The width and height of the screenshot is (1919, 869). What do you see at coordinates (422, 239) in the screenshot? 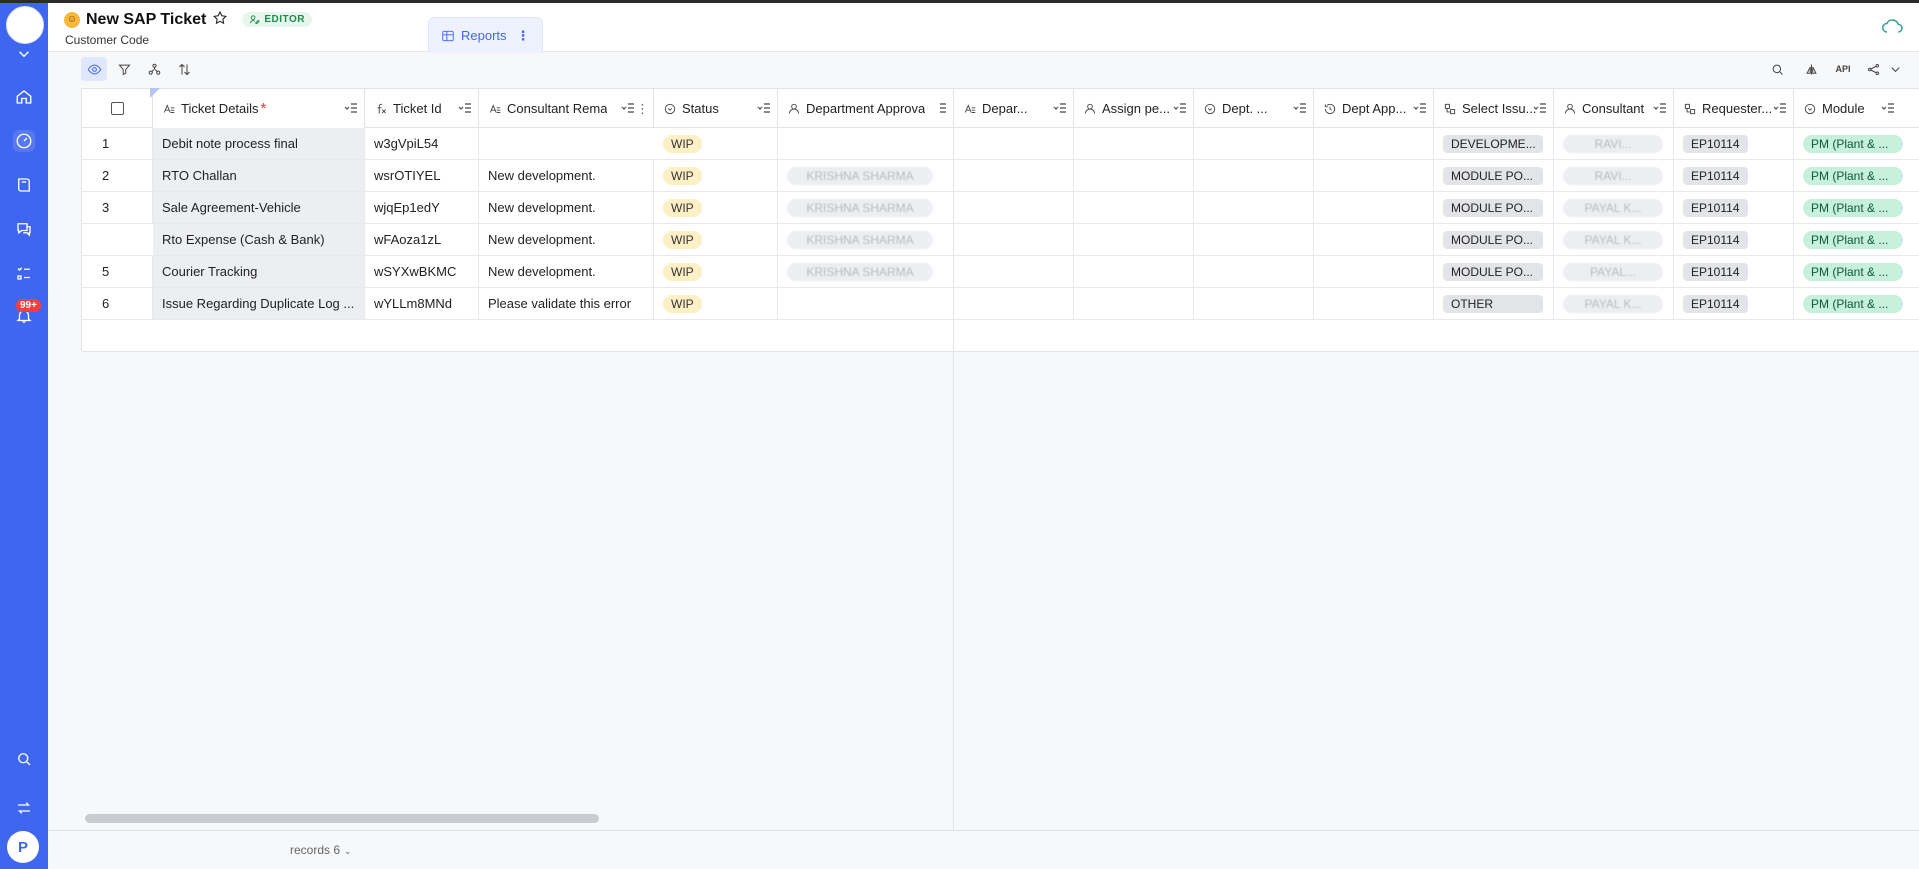
I see `ticket-id-cell: wFAoza1zL` at bounding box center [422, 239].